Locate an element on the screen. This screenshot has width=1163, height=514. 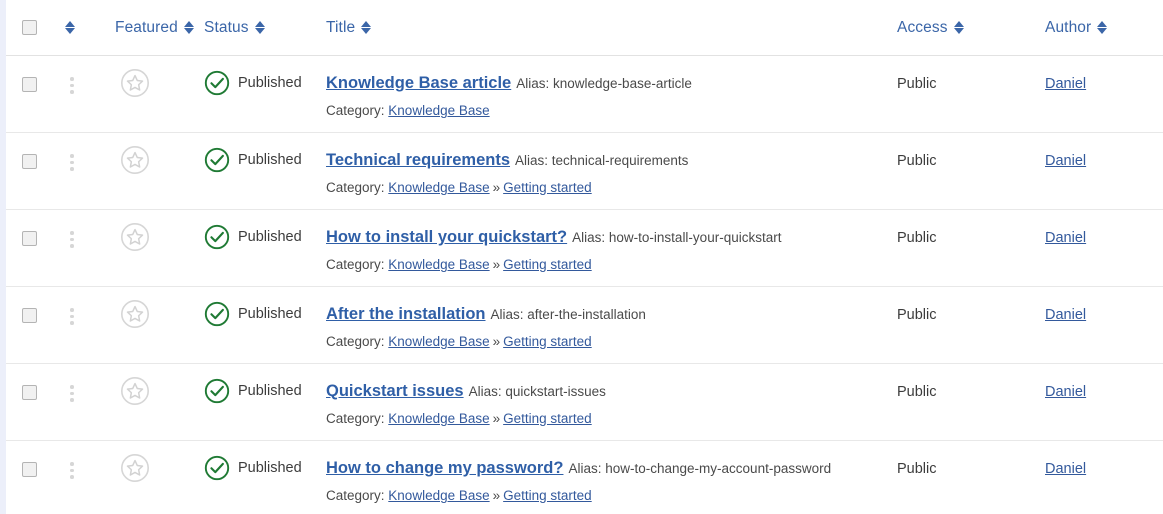
table-header: Featured Status Title Access Author is located at coordinates (584, 28).